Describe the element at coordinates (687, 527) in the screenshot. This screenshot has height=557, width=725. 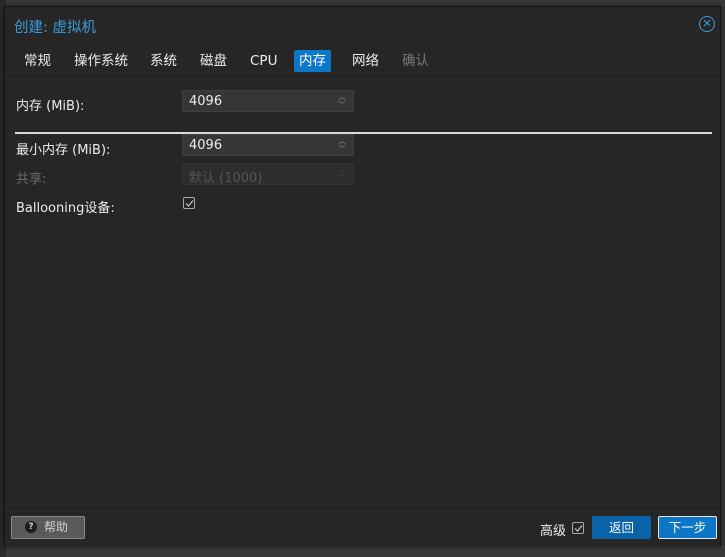
I see `next-button: 下一步` at that location.